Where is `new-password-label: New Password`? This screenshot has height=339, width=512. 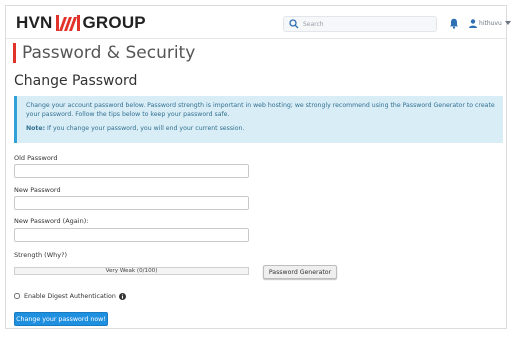 new-password-label: New Password is located at coordinates (37, 190).